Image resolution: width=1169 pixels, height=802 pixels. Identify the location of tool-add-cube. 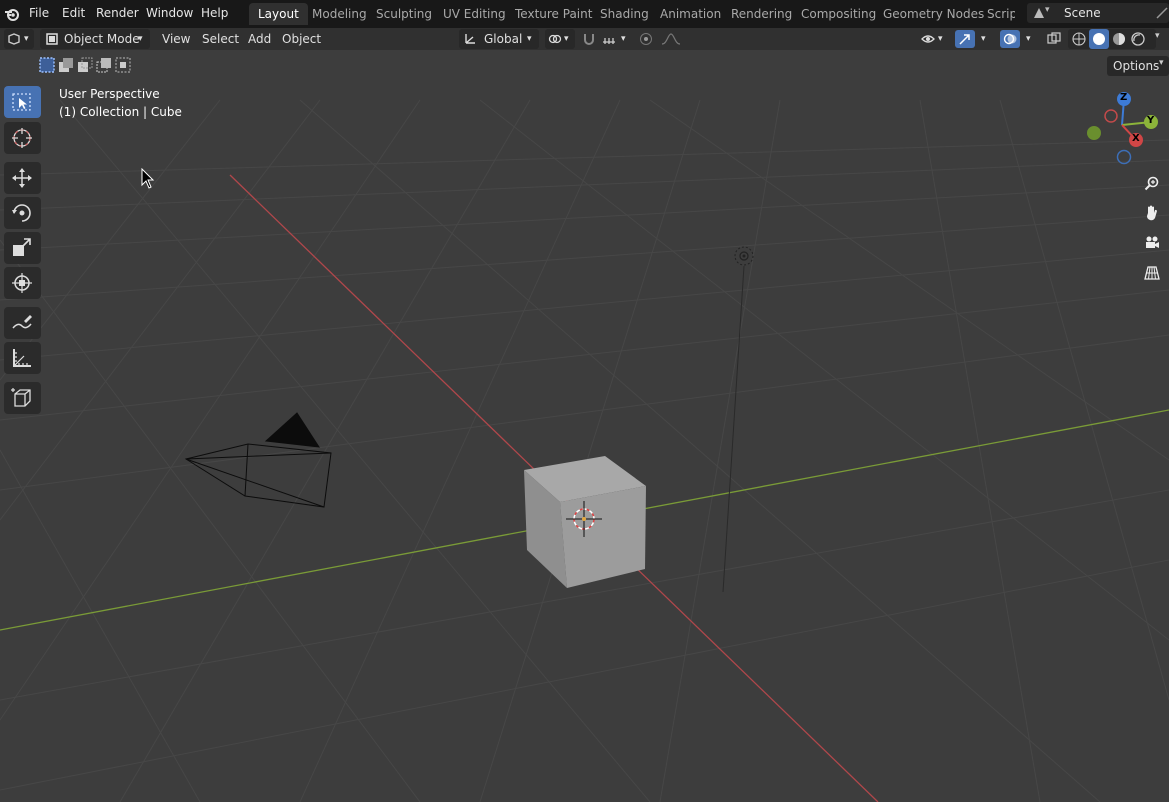
(22, 398).